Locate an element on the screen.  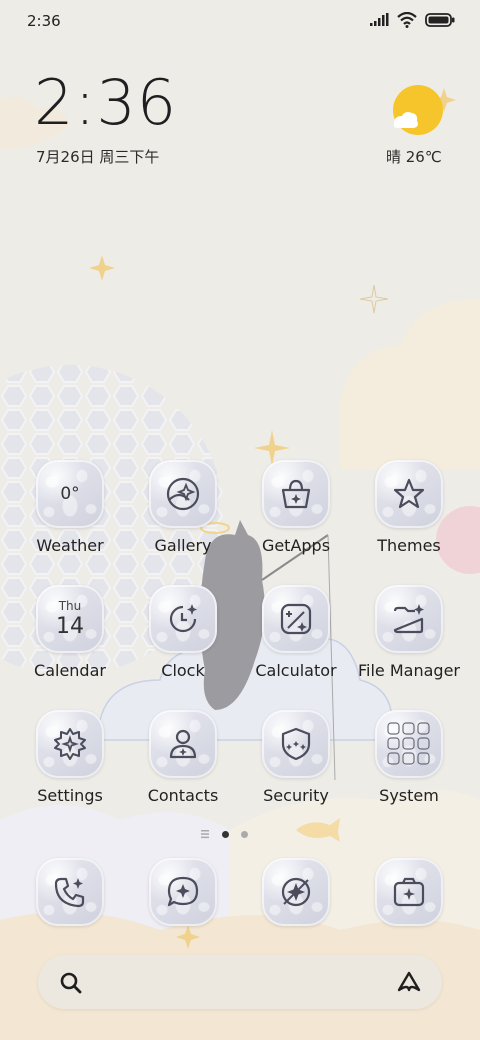
calendar-date: 14 is located at coordinates (70, 626).